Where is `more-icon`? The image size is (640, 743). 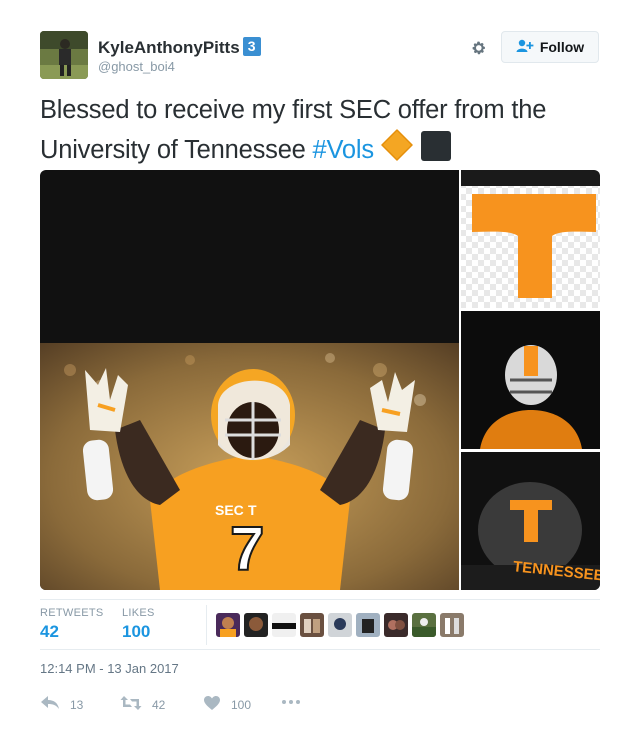
more-icon is located at coordinates (291, 703).